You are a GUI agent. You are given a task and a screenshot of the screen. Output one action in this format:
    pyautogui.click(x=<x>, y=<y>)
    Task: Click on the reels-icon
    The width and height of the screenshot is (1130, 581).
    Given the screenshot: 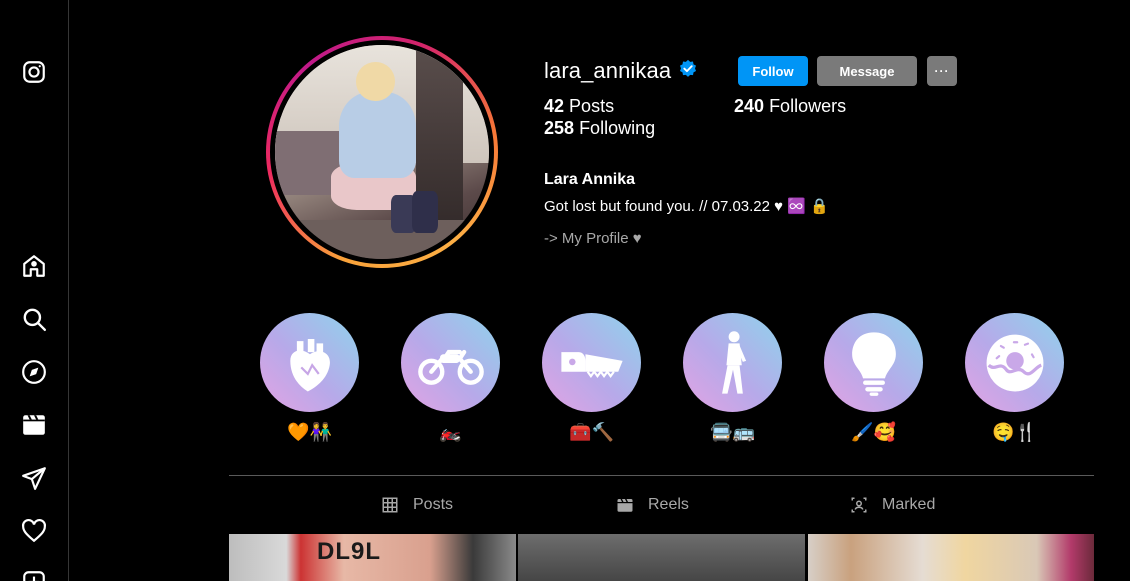 What is the action you would take?
    pyautogui.click(x=34, y=425)
    